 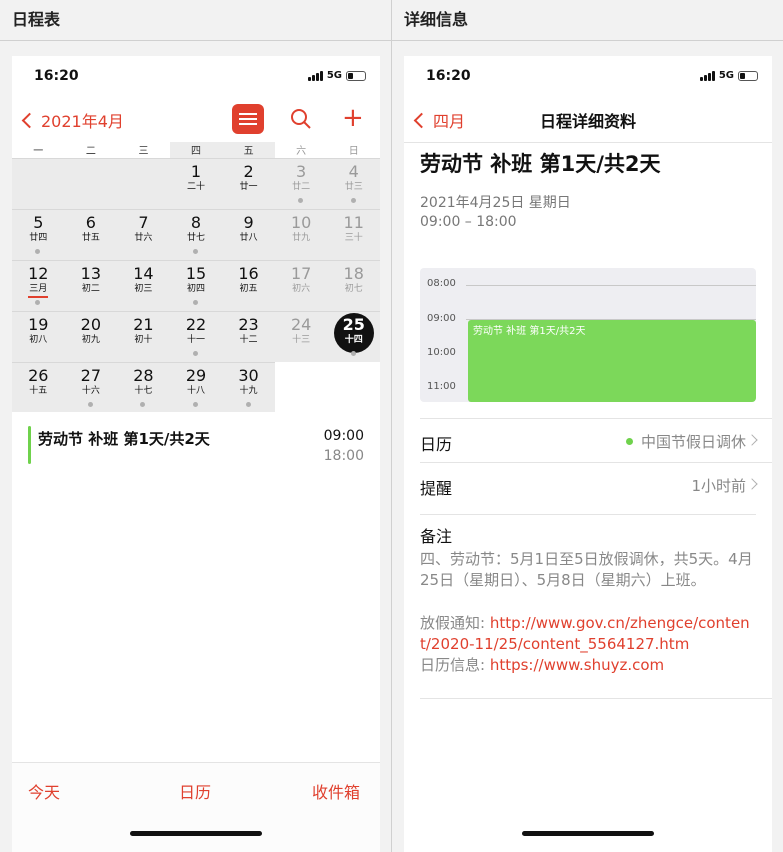 I want to click on timeline-label: 10:00, so click(x=441, y=352).